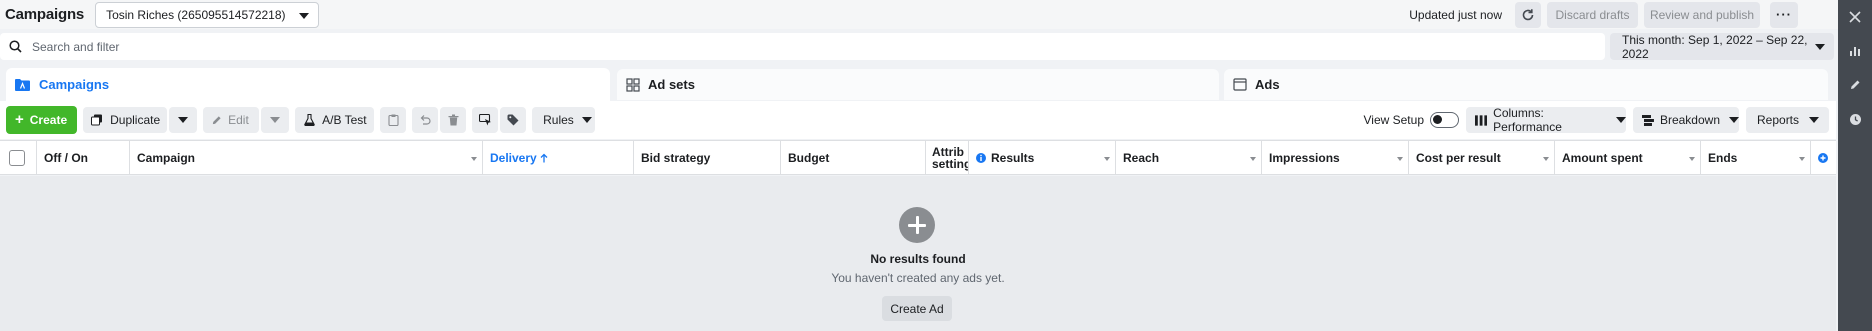  What do you see at coordinates (1855, 165) in the screenshot?
I see `right-rail` at bounding box center [1855, 165].